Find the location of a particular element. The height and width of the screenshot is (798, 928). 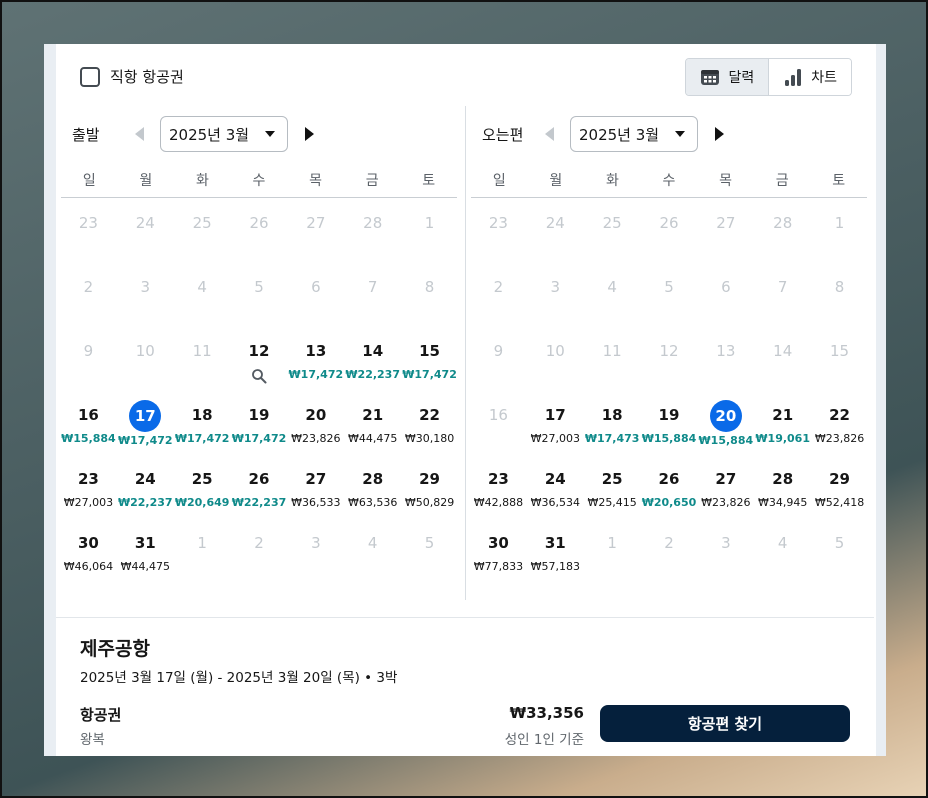

day-cell: 30 ₩77,833 is located at coordinates (498, 550).